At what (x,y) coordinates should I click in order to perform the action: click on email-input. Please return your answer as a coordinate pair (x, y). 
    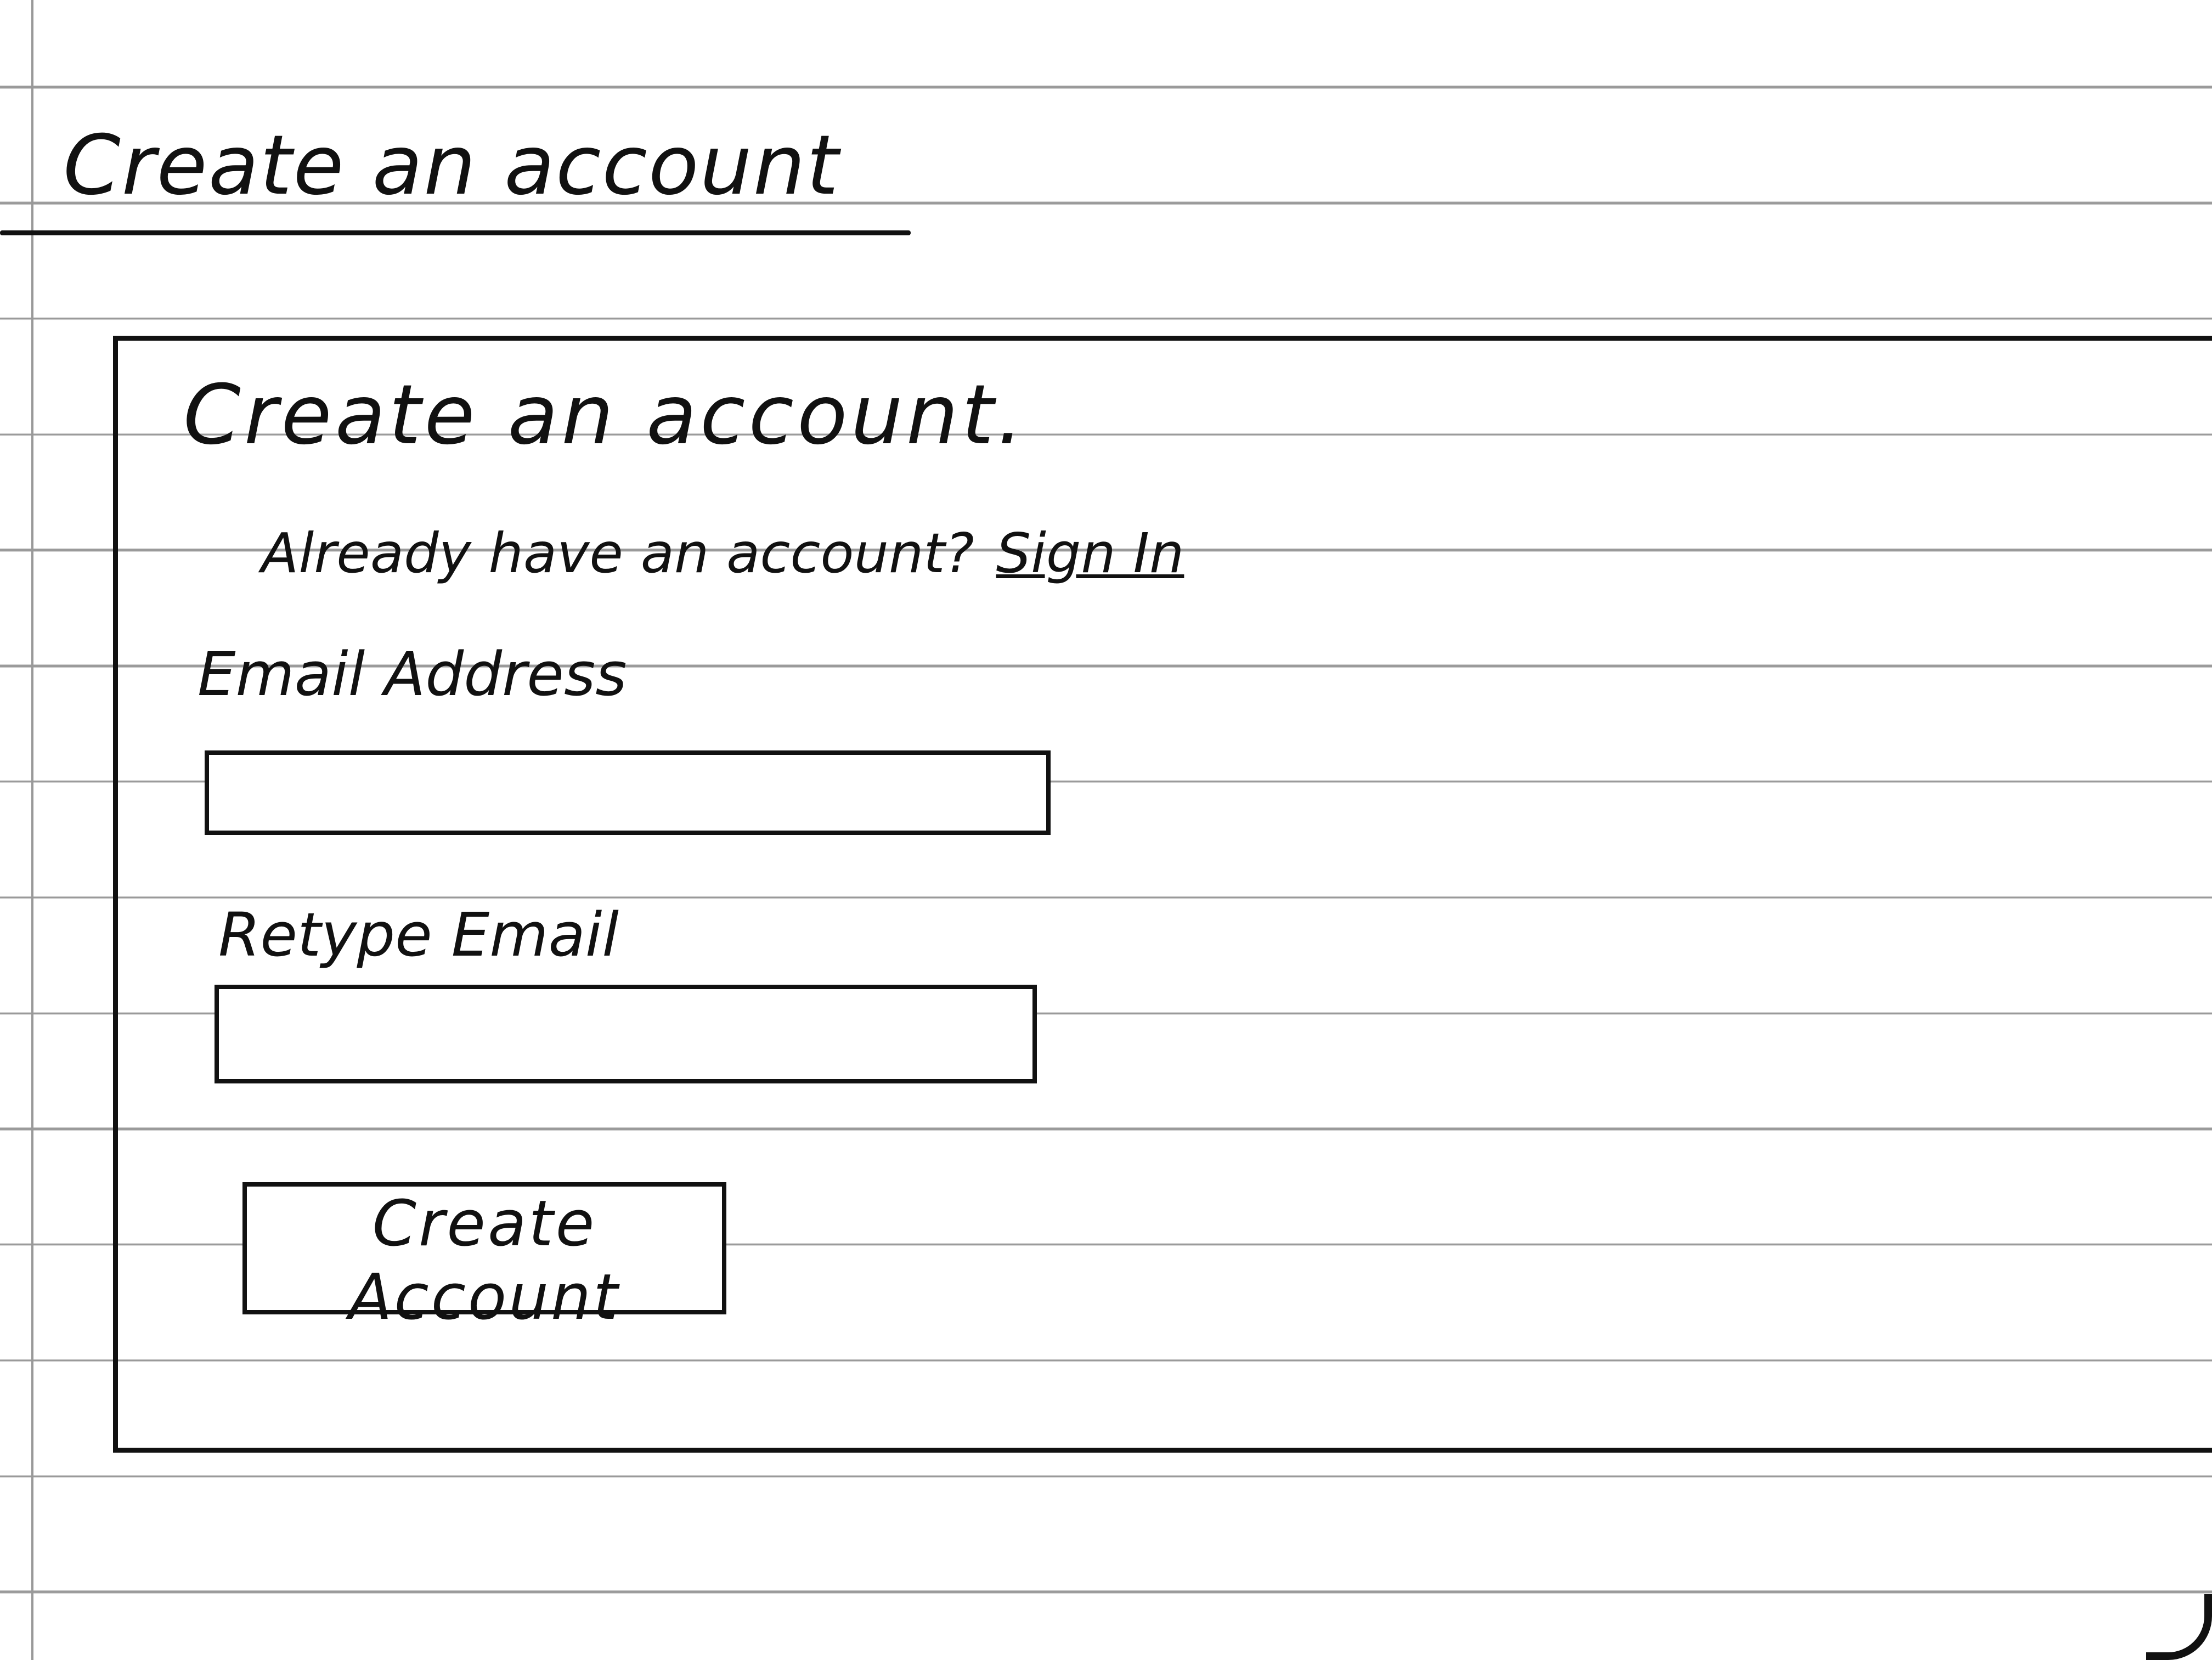
    Looking at the image, I should click on (628, 792).